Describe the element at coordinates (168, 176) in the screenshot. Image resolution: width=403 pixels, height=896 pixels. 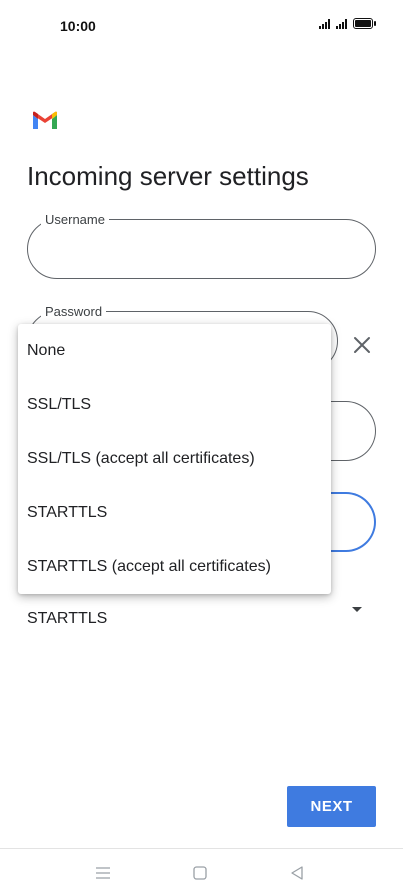
I see `page-title: Incoming server settings` at that location.